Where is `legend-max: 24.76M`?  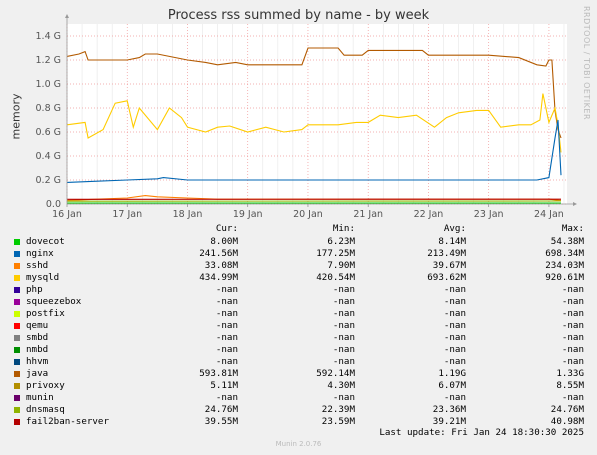
legend-max: 24.76M is located at coordinates (567, 409).